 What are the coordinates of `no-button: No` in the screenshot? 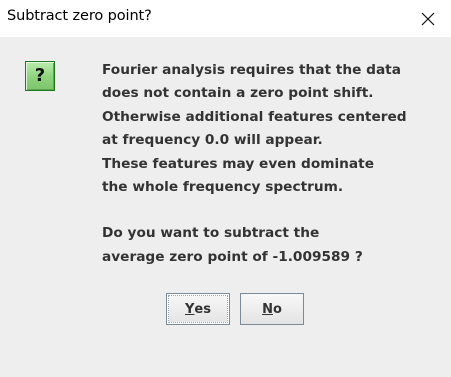 It's located at (272, 309).